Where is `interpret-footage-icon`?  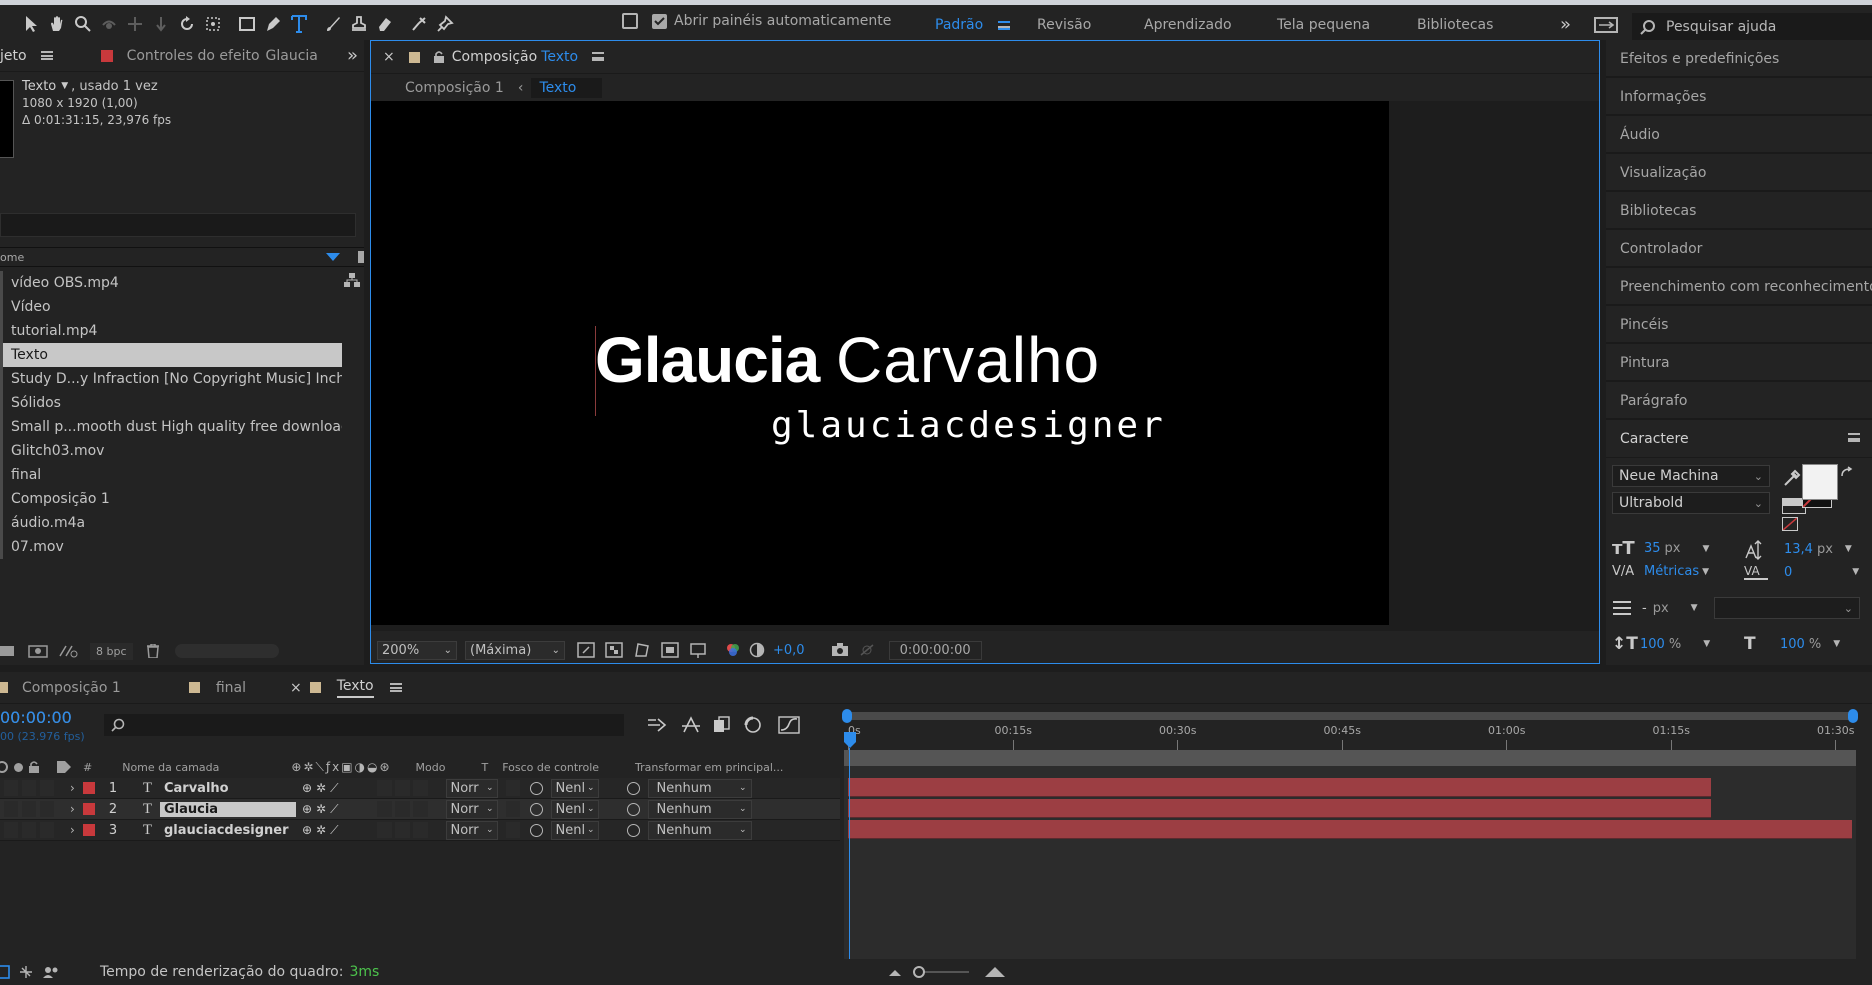 interpret-footage-icon is located at coordinates (8, 651).